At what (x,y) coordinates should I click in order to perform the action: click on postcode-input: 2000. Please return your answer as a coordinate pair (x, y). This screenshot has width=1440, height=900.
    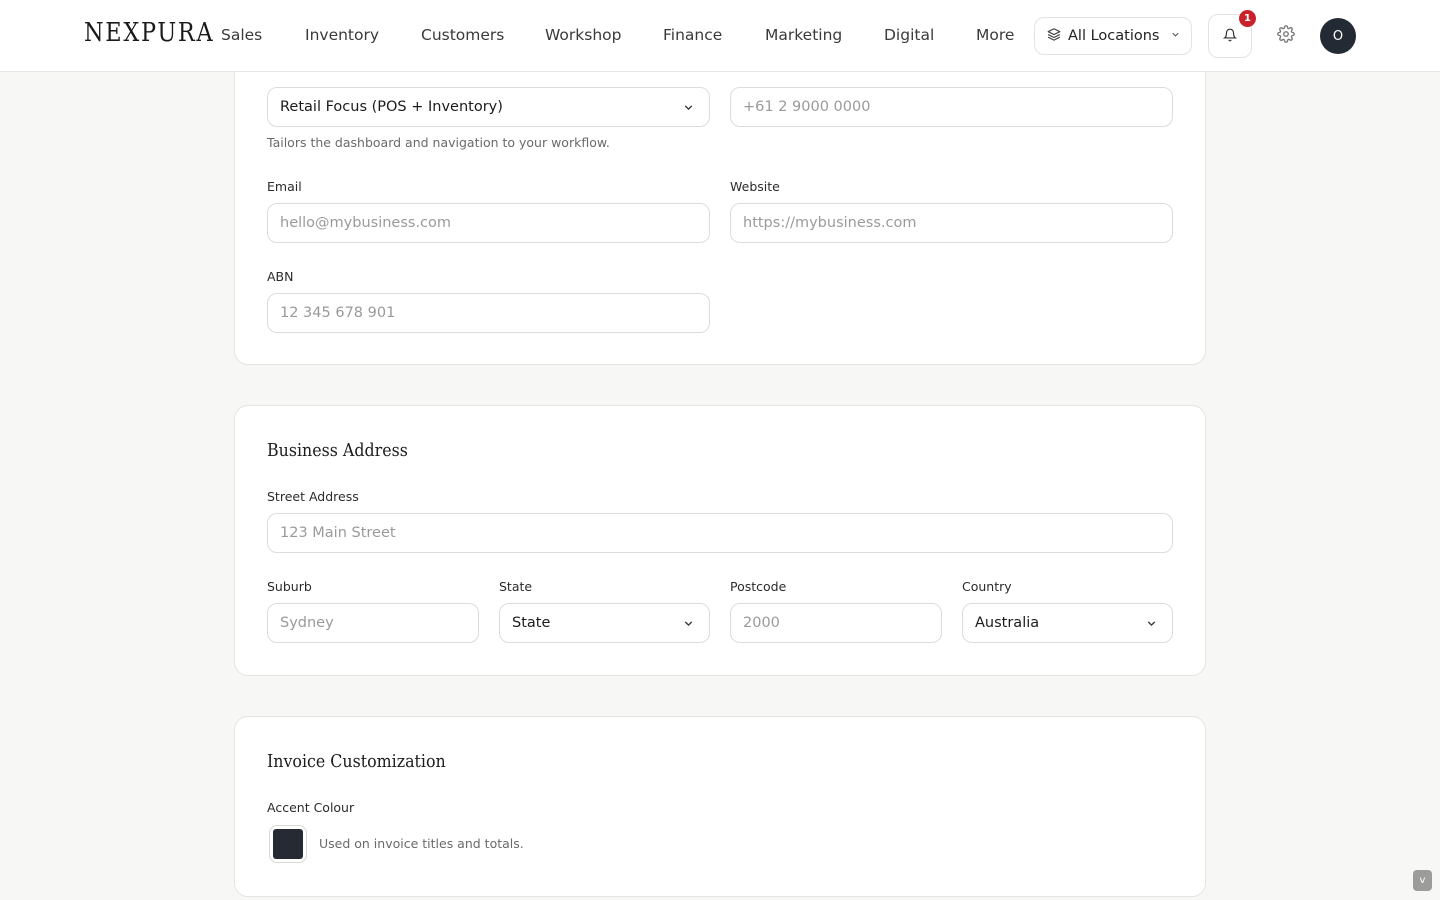
    Looking at the image, I should click on (836, 623).